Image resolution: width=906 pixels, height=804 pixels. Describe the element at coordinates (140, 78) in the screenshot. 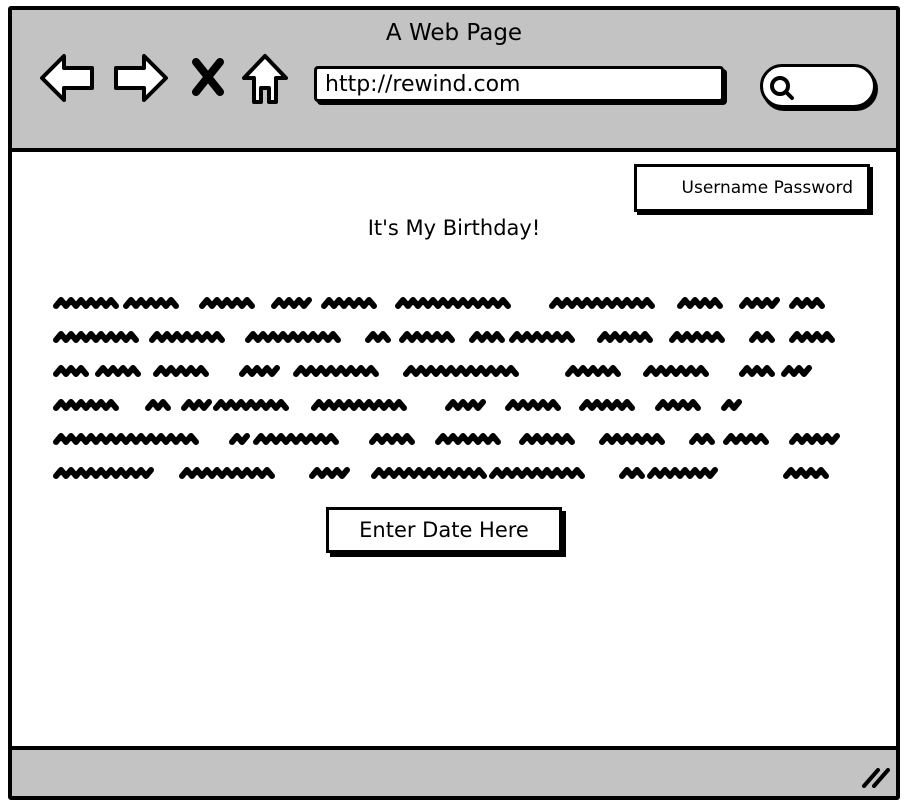

I see `forward-arrow-icon` at that location.